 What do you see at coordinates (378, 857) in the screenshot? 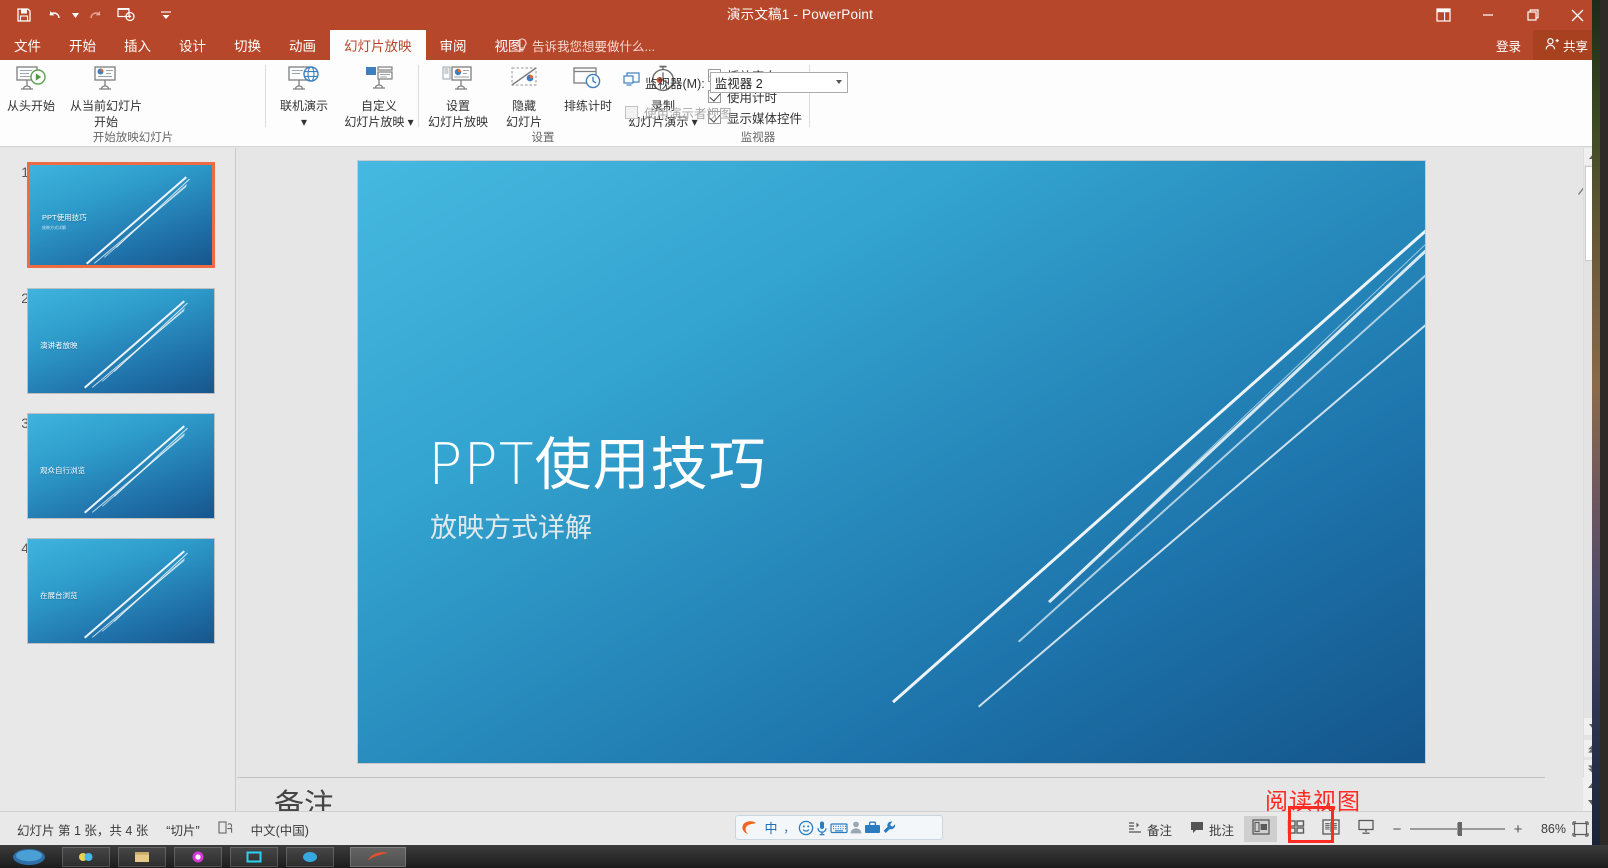
I see `taskbar-item-powerpoint` at bounding box center [378, 857].